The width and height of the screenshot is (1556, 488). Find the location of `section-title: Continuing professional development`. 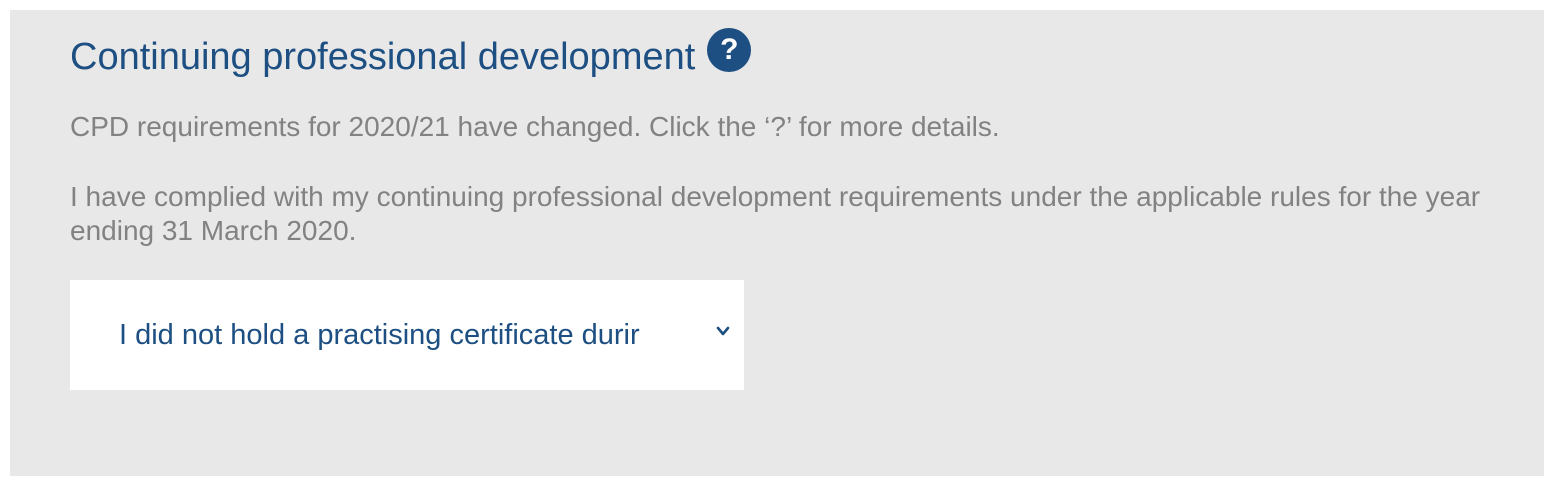

section-title: Continuing professional development is located at coordinates (383, 57).